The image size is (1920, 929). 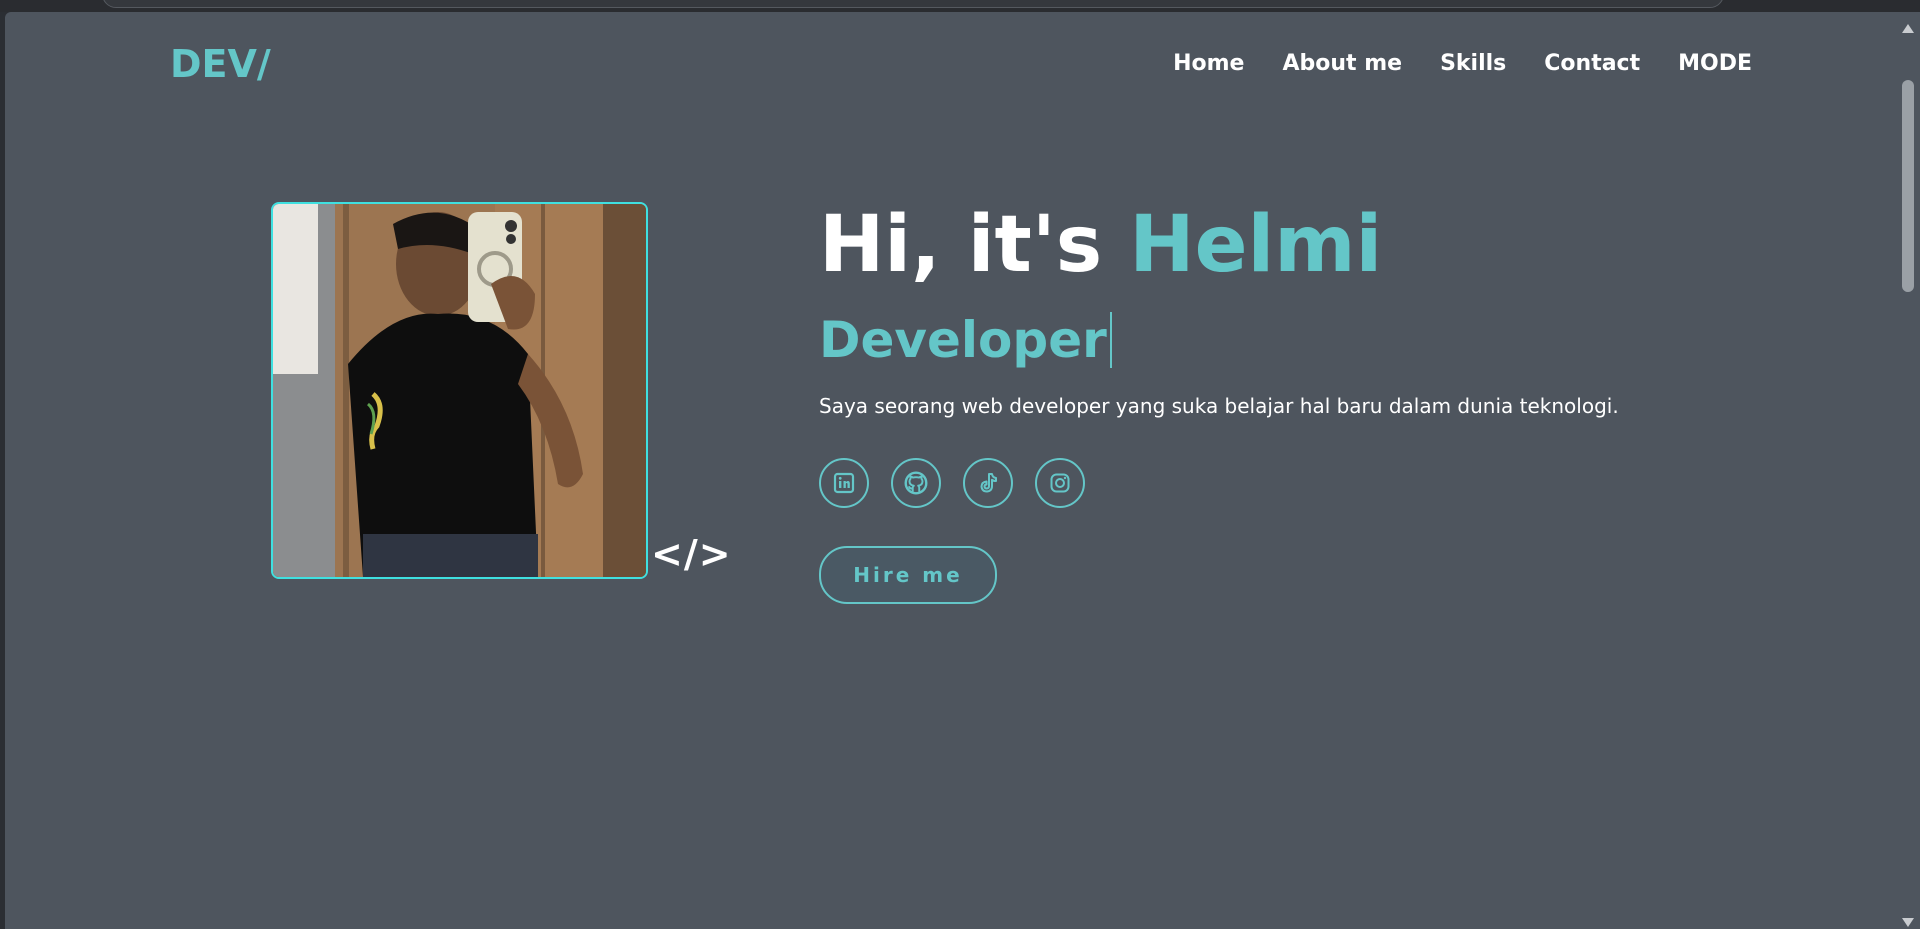 I want to click on scrollbar, so click(x=1908, y=470).